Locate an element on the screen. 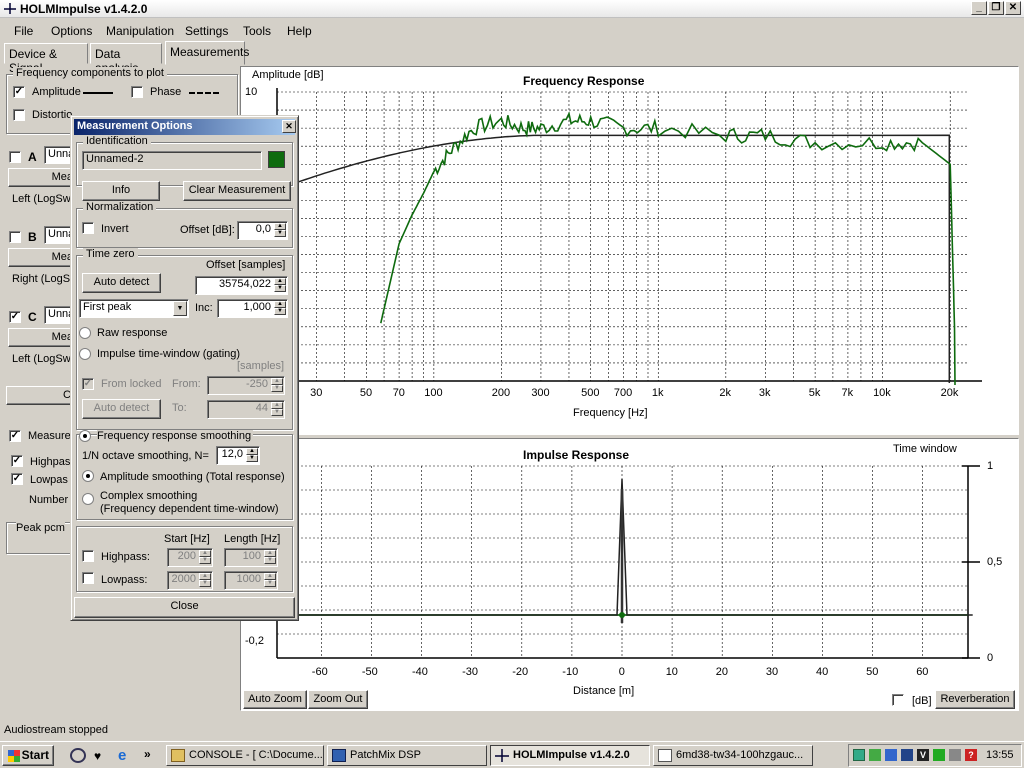  freq-xtick-label: 30 is located at coordinates (316, 393).